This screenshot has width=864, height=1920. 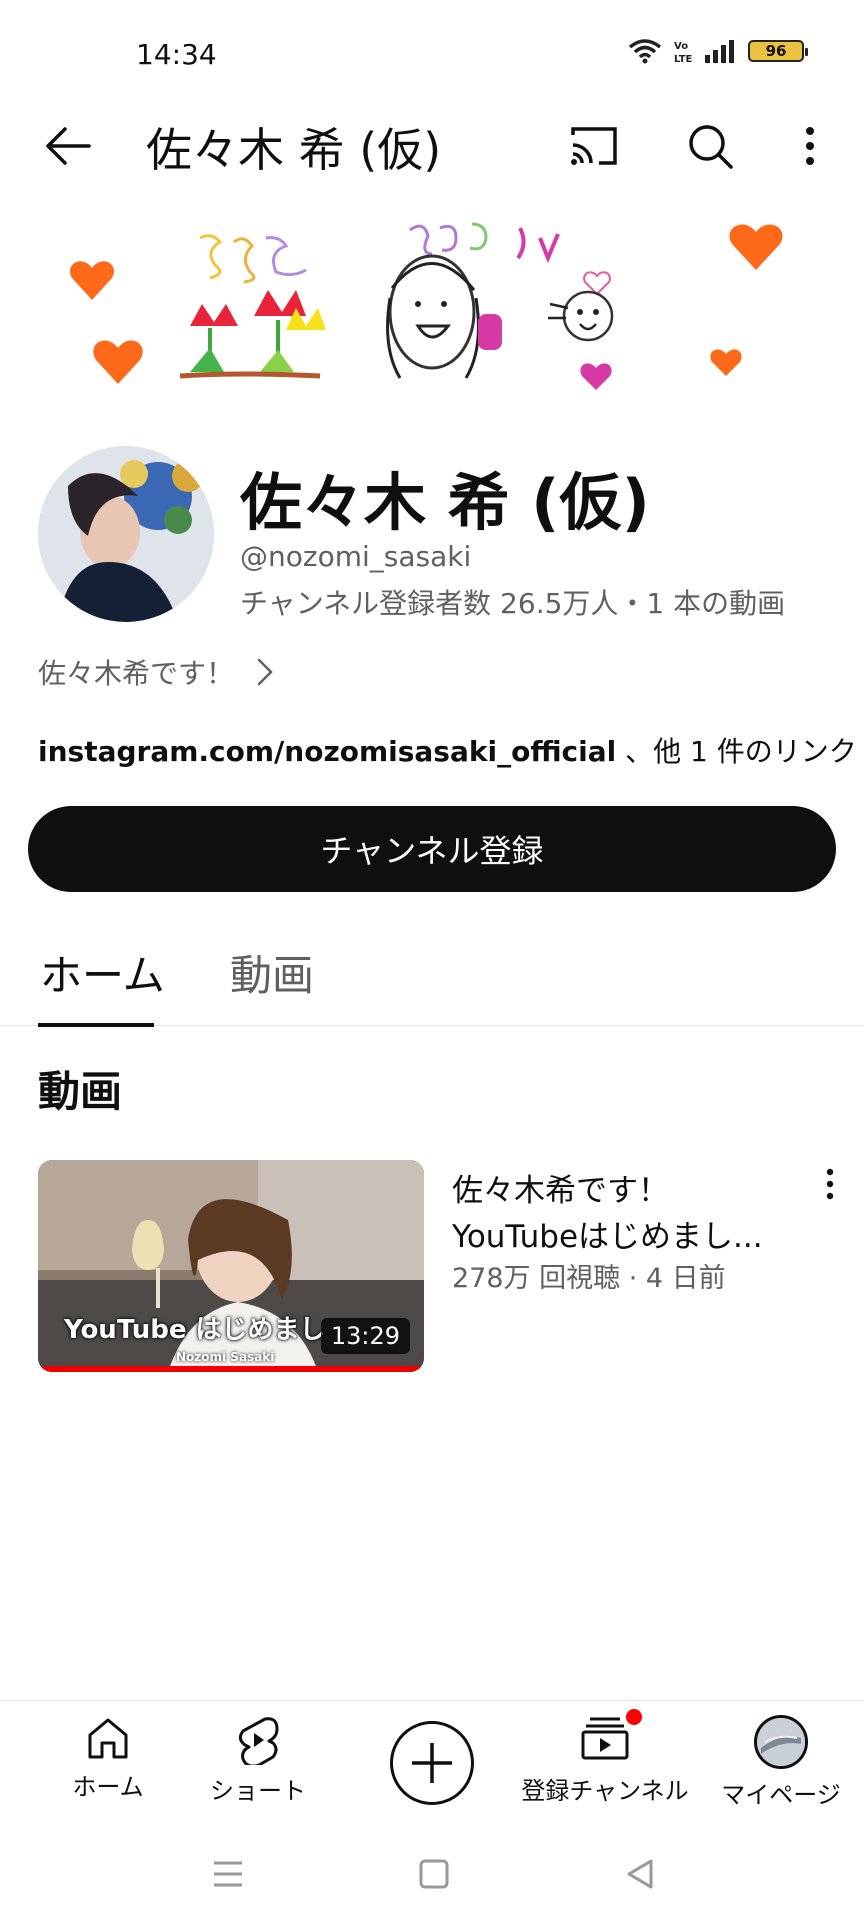 I want to click on video-thumbnail: YouTube はじめまし Nozomi Sasaki 13:29, so click(x=231, y=1266).